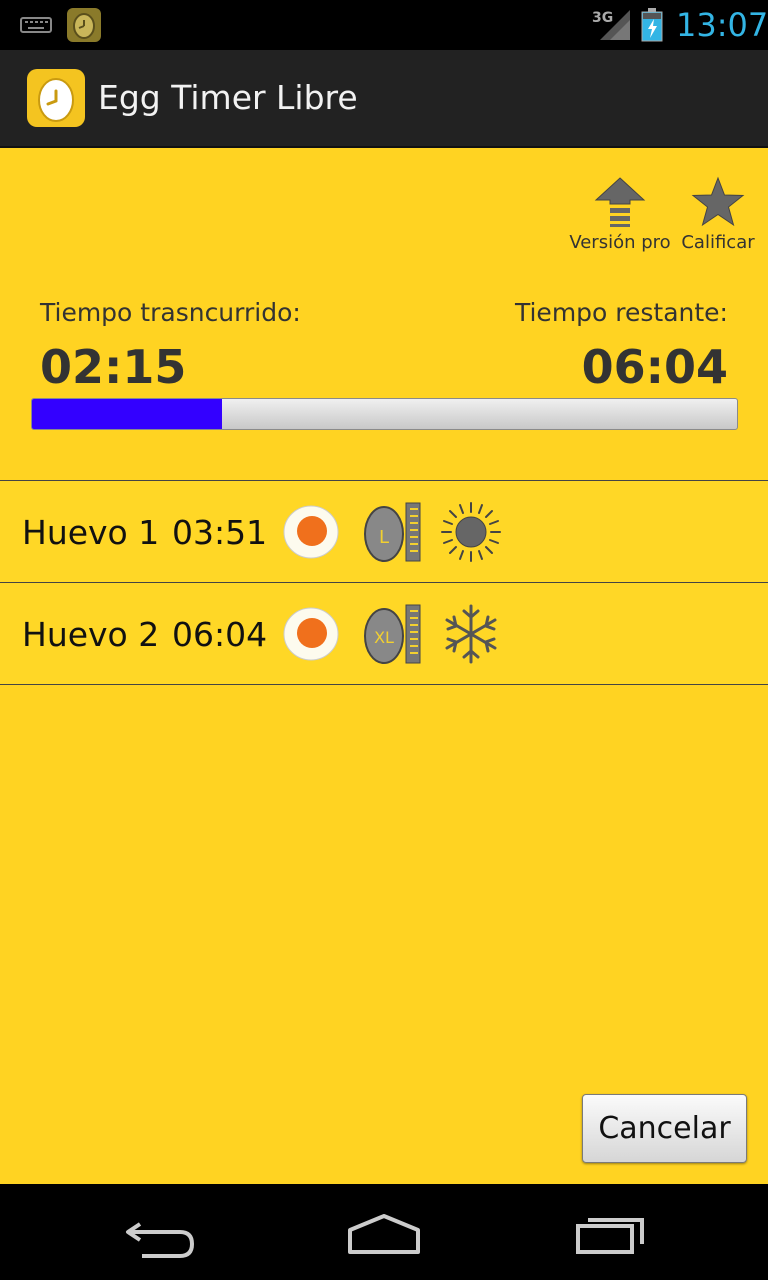  I want to click on egg-time: 06:04, so click(220, 634).